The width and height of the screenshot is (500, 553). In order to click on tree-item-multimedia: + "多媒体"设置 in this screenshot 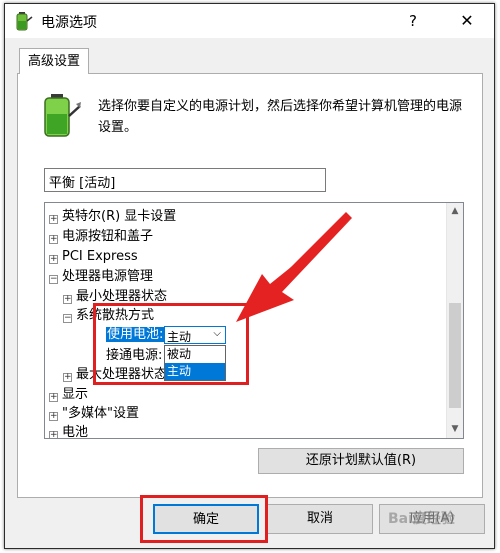, I will do `click(94, 414)`.